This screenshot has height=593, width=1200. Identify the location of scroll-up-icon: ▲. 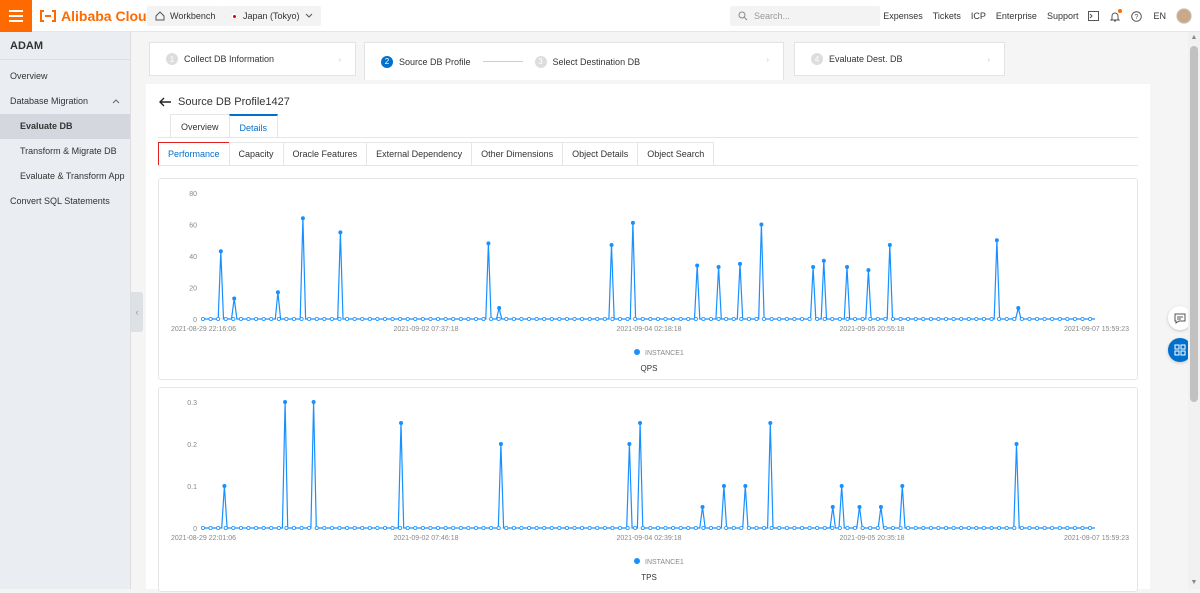
(1194, 38).